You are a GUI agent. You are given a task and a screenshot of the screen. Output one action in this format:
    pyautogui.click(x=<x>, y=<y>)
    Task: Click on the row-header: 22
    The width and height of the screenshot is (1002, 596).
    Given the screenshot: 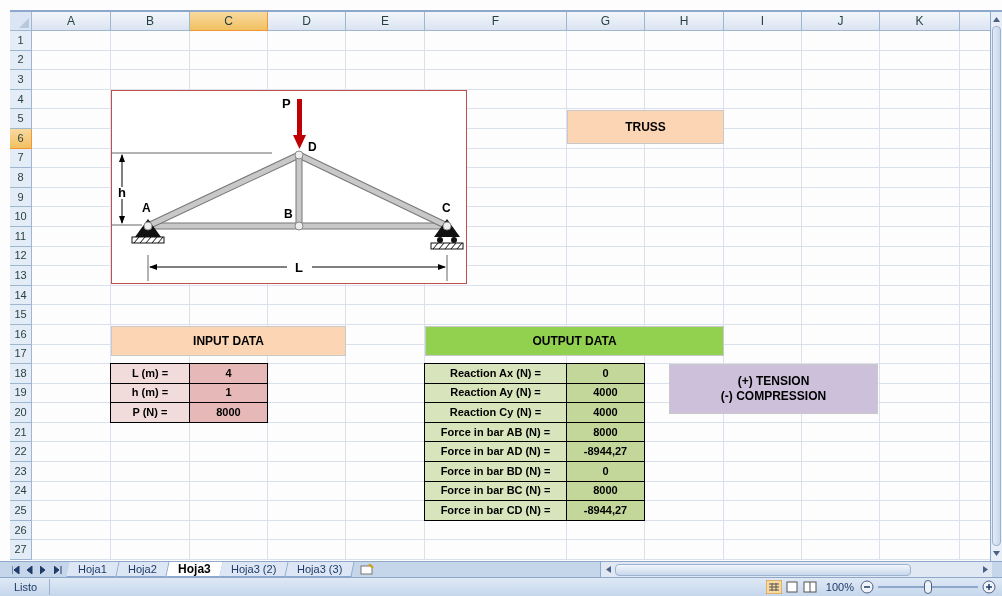 What is the action you would take?
    pyautogui.click(x=21, y=452)
    